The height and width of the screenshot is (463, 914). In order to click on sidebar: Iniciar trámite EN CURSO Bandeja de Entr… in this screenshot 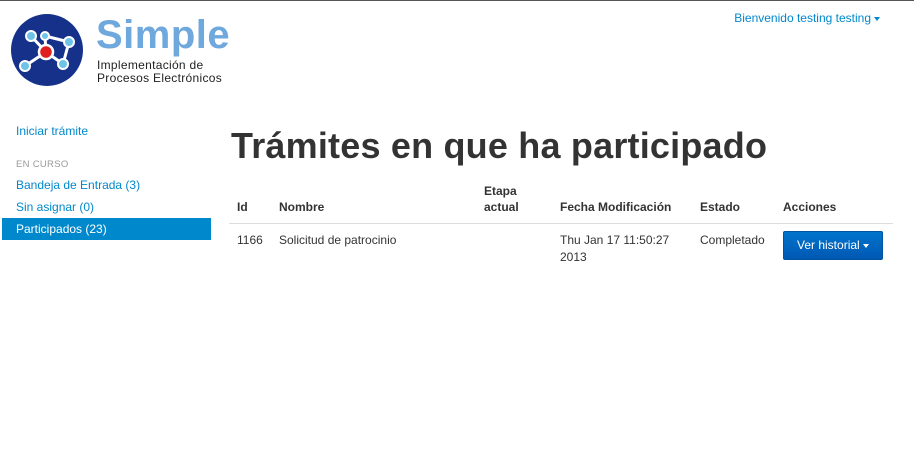, I will do `click(106, 180)`.